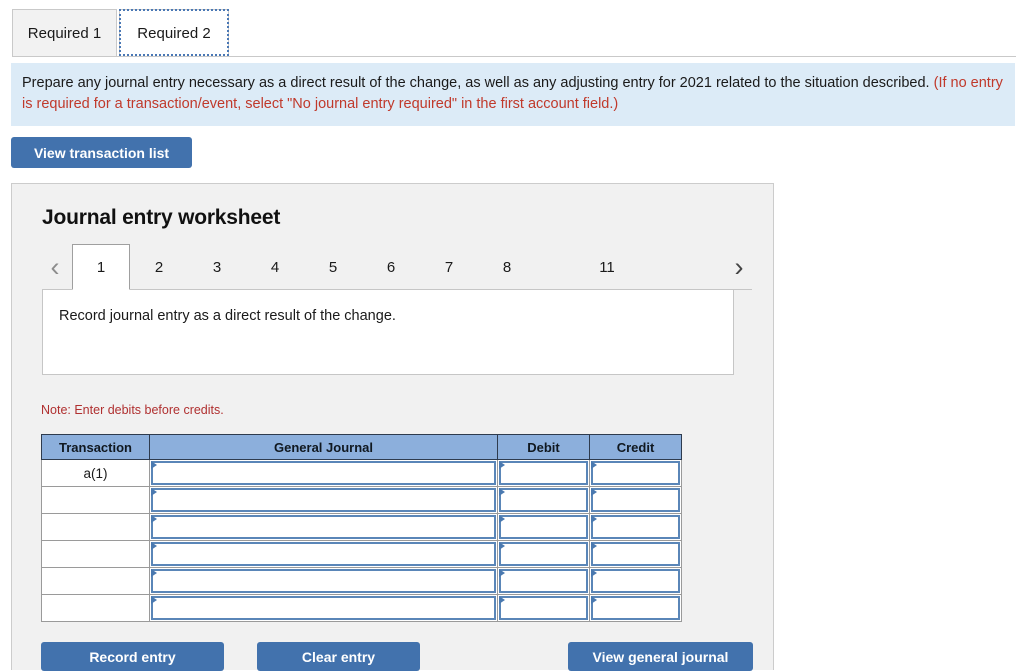  I want to click on column-header-transaction: Transaction, so click(95, 447).